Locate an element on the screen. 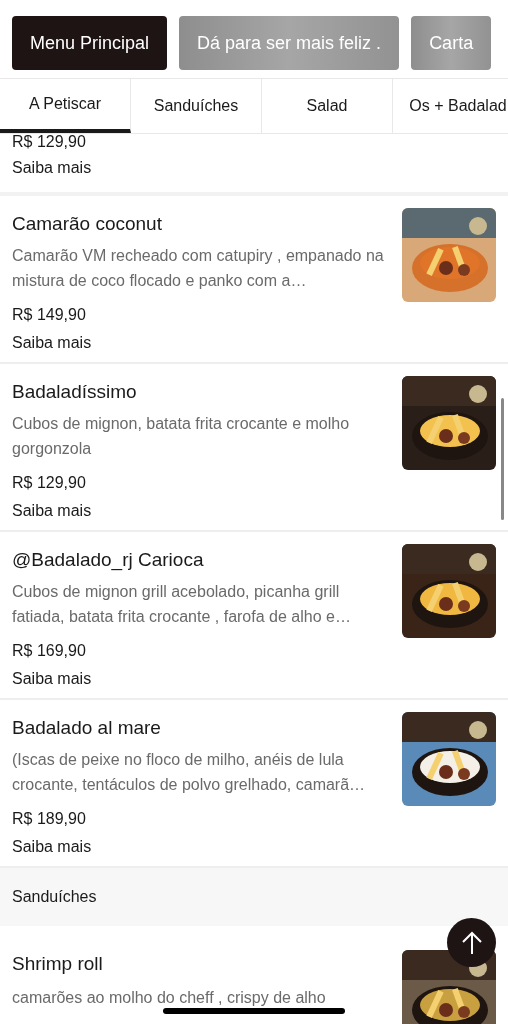 This screenshot has height=1024, width=508. category-tab: A Petiscar is located at coordinates (65, 106).